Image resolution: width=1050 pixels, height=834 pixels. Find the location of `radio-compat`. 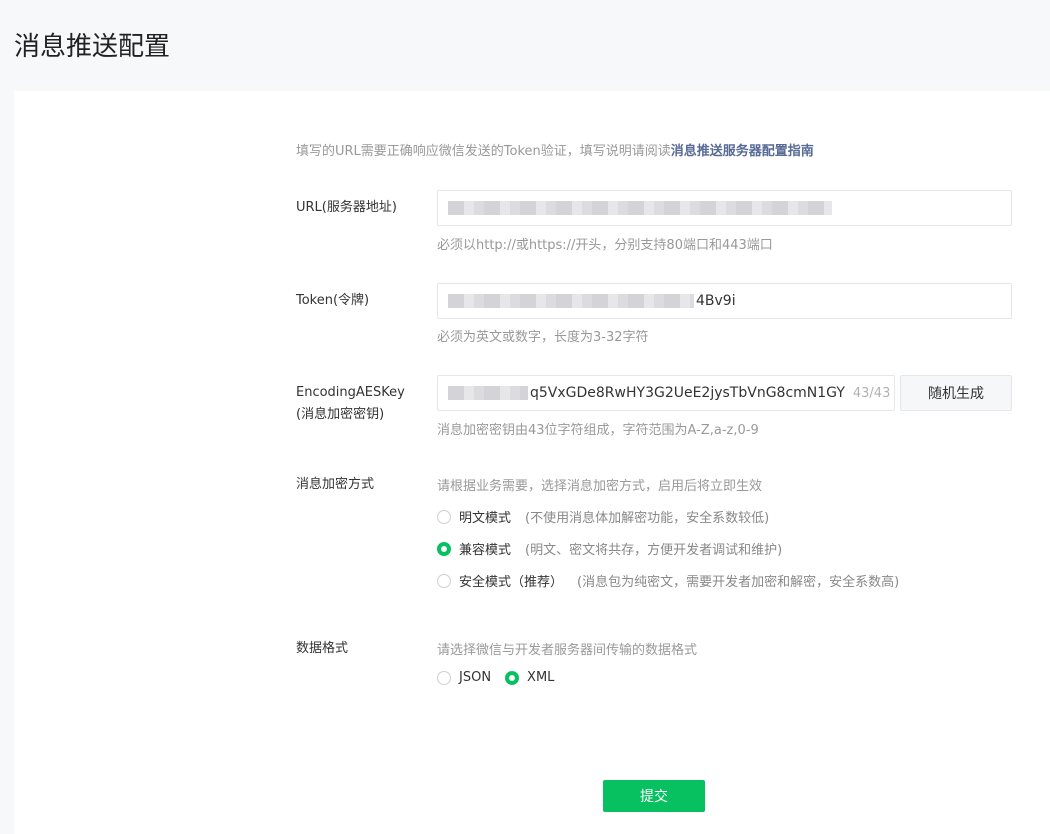

radio-compat is located at coordinates (444, 548).